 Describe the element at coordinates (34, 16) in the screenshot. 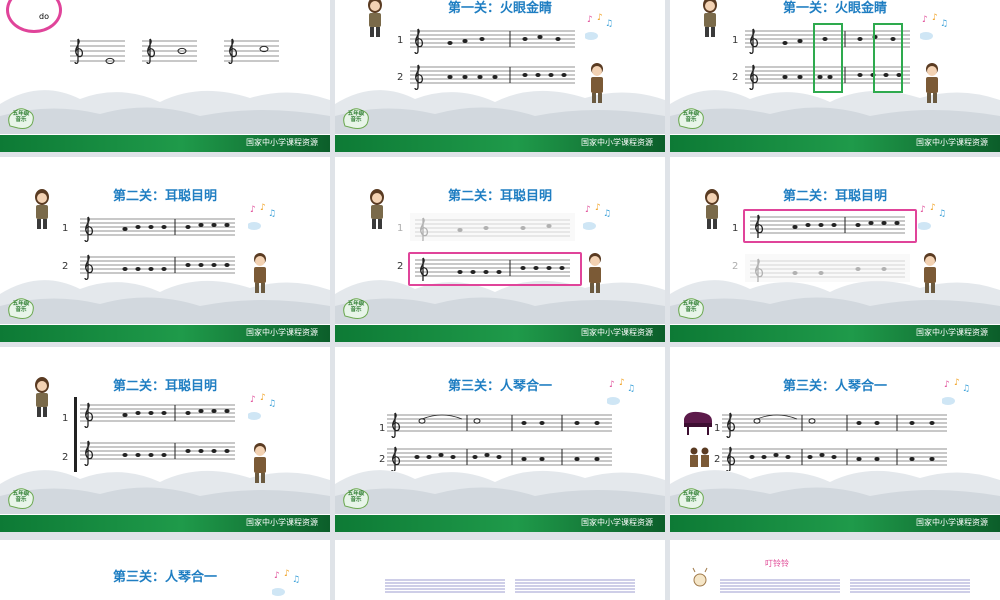

I see `do-note-circle: do` at that location.